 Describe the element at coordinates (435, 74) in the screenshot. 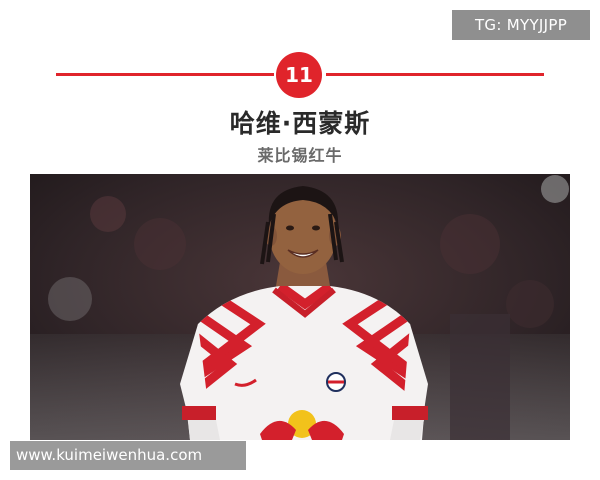

I see `rank-divider-right` at that location.